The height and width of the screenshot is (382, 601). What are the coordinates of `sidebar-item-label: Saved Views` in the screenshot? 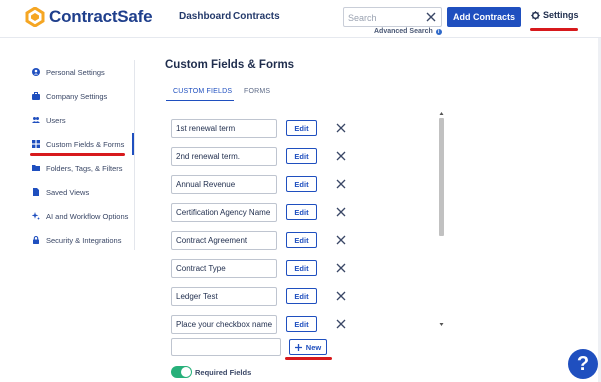 It's located at (68, 192).